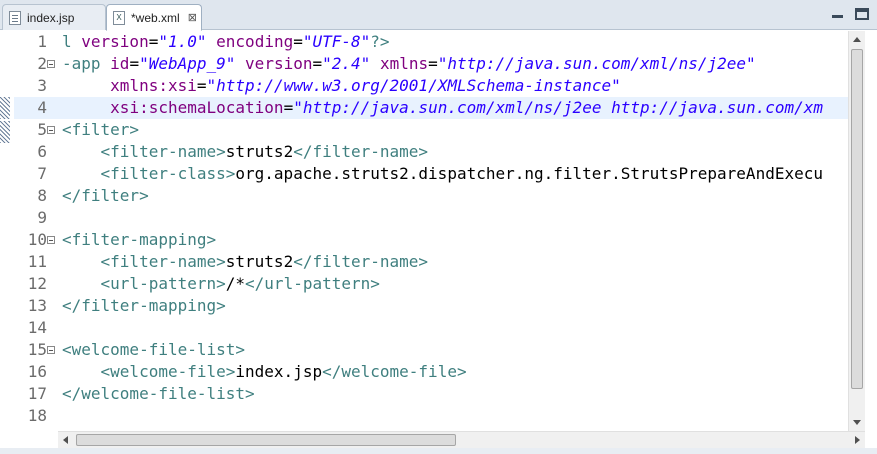 The image size is (877, 454). Describe the element at coordinates (86, 63) in the screenshot. I see `code-token: -app` at that location.